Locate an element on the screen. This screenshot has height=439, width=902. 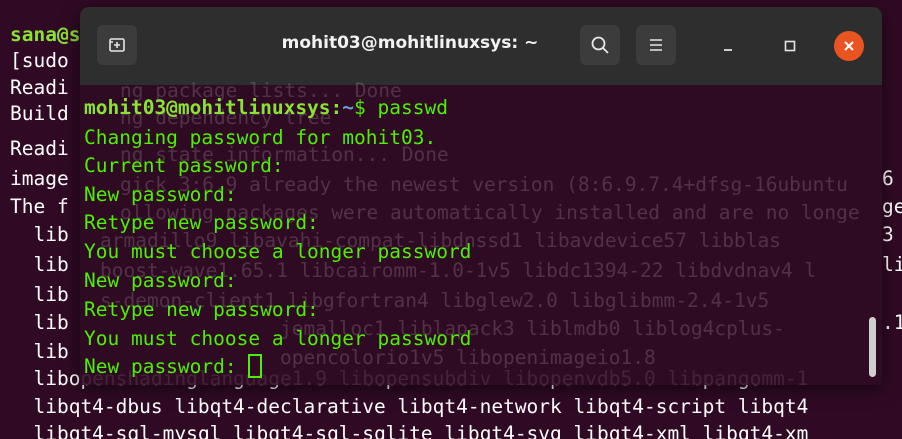
bg-line-fragment: .1 is located at coordinates (892, 322).